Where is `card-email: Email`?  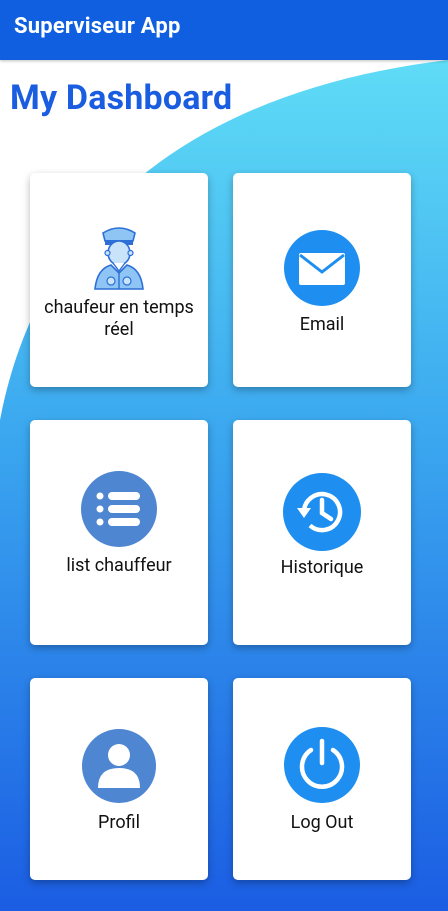 card-email: Email is located at coordinates (322, 280).